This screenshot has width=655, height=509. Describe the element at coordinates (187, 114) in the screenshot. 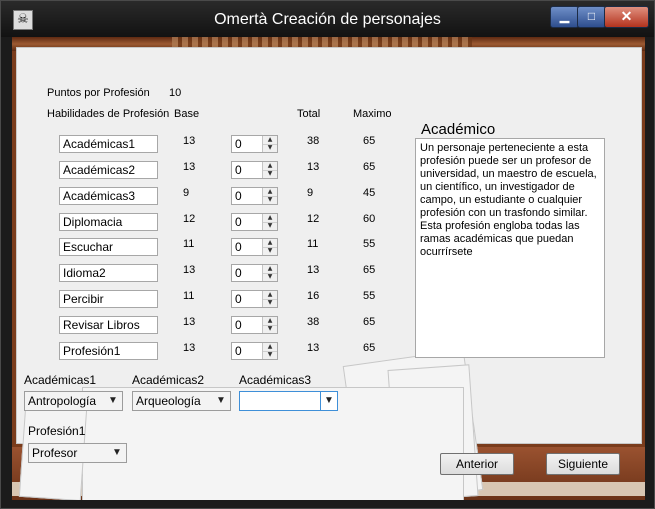

I see `base-header: Base` at that location.